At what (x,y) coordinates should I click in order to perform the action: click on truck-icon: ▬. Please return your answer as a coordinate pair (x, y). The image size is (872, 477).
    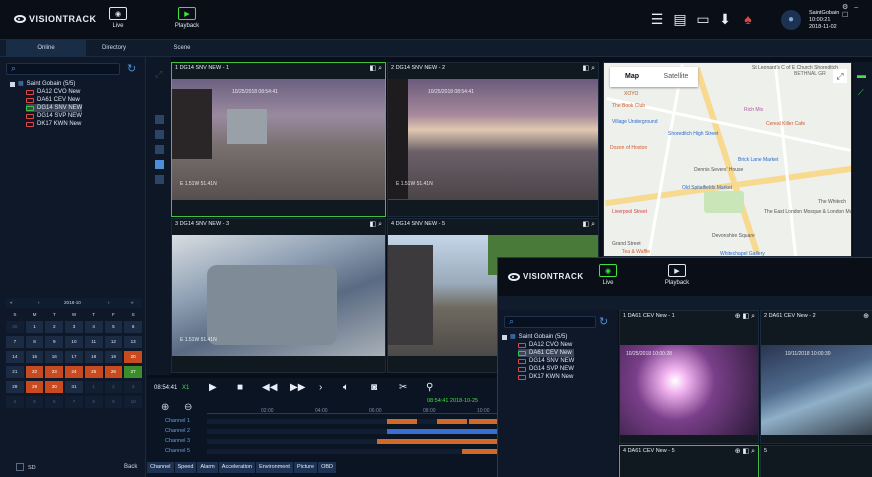
    Looking at the image, I should click on (861, 75).